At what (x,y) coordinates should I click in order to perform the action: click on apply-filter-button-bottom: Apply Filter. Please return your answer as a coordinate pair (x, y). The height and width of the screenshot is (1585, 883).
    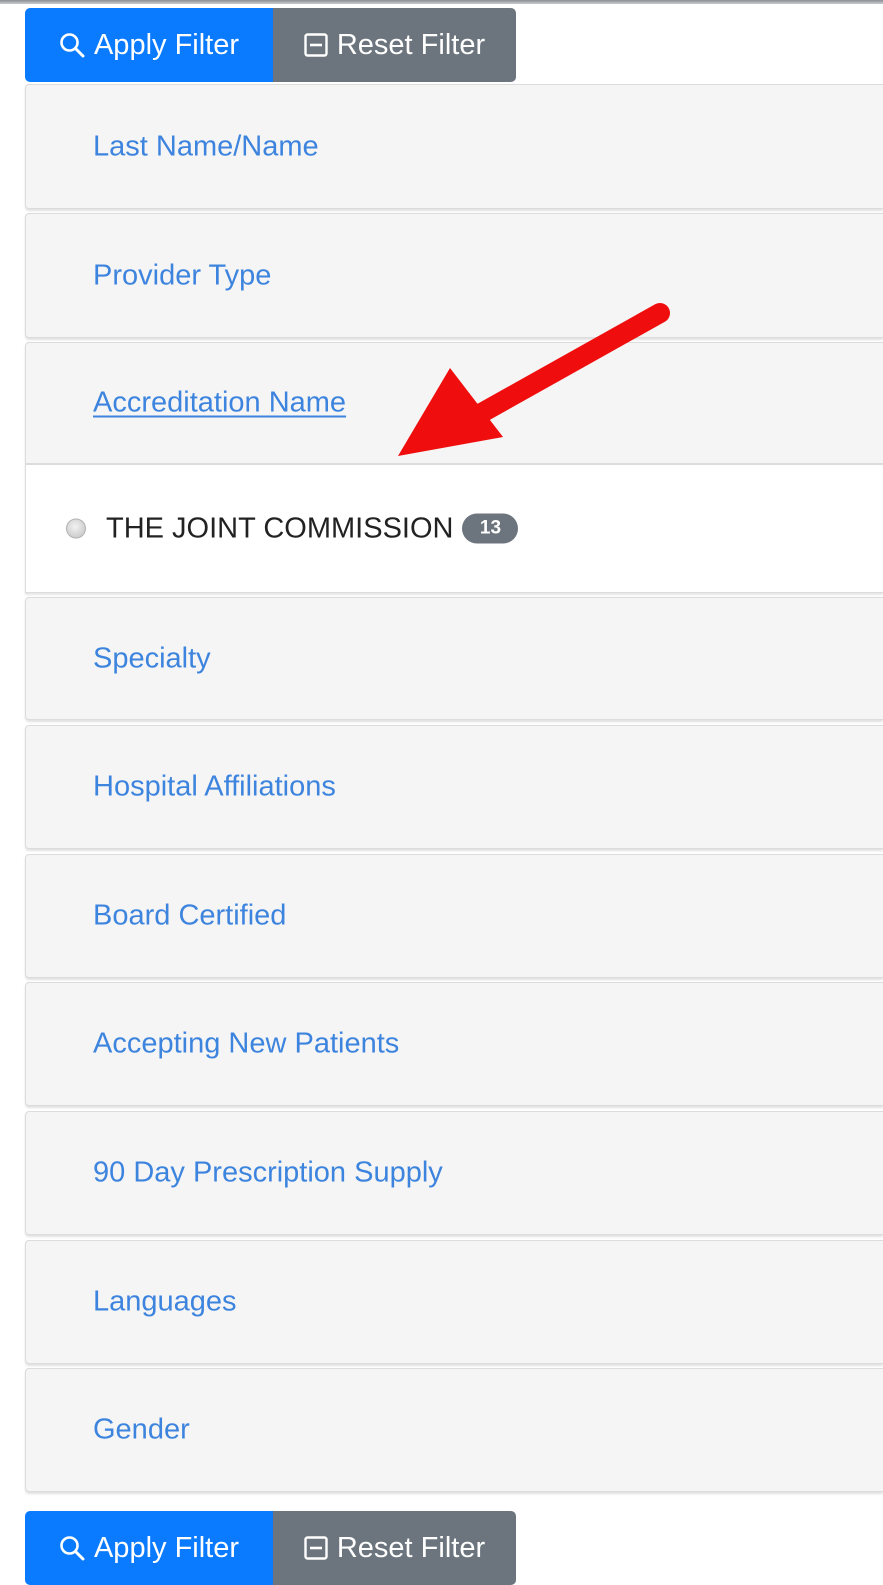
    Looking at the image, I should click on (149, 1548).